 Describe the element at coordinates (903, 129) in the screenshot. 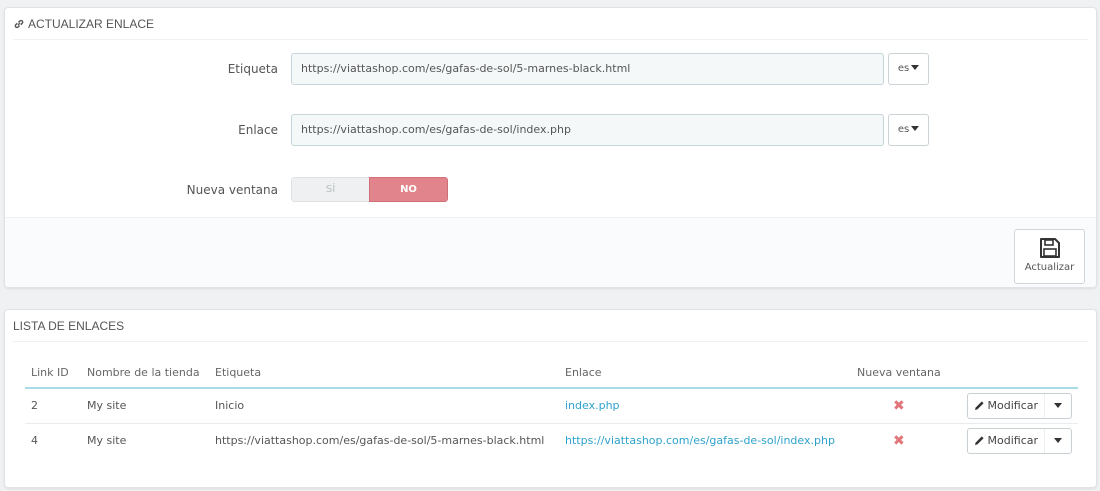

I see `link-language-value: es` at that location.